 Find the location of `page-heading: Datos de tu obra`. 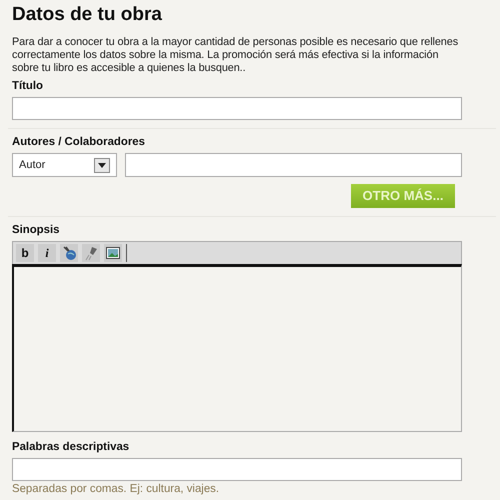

page-heading: Datos de tu obra is located at coordinates (87, 15).